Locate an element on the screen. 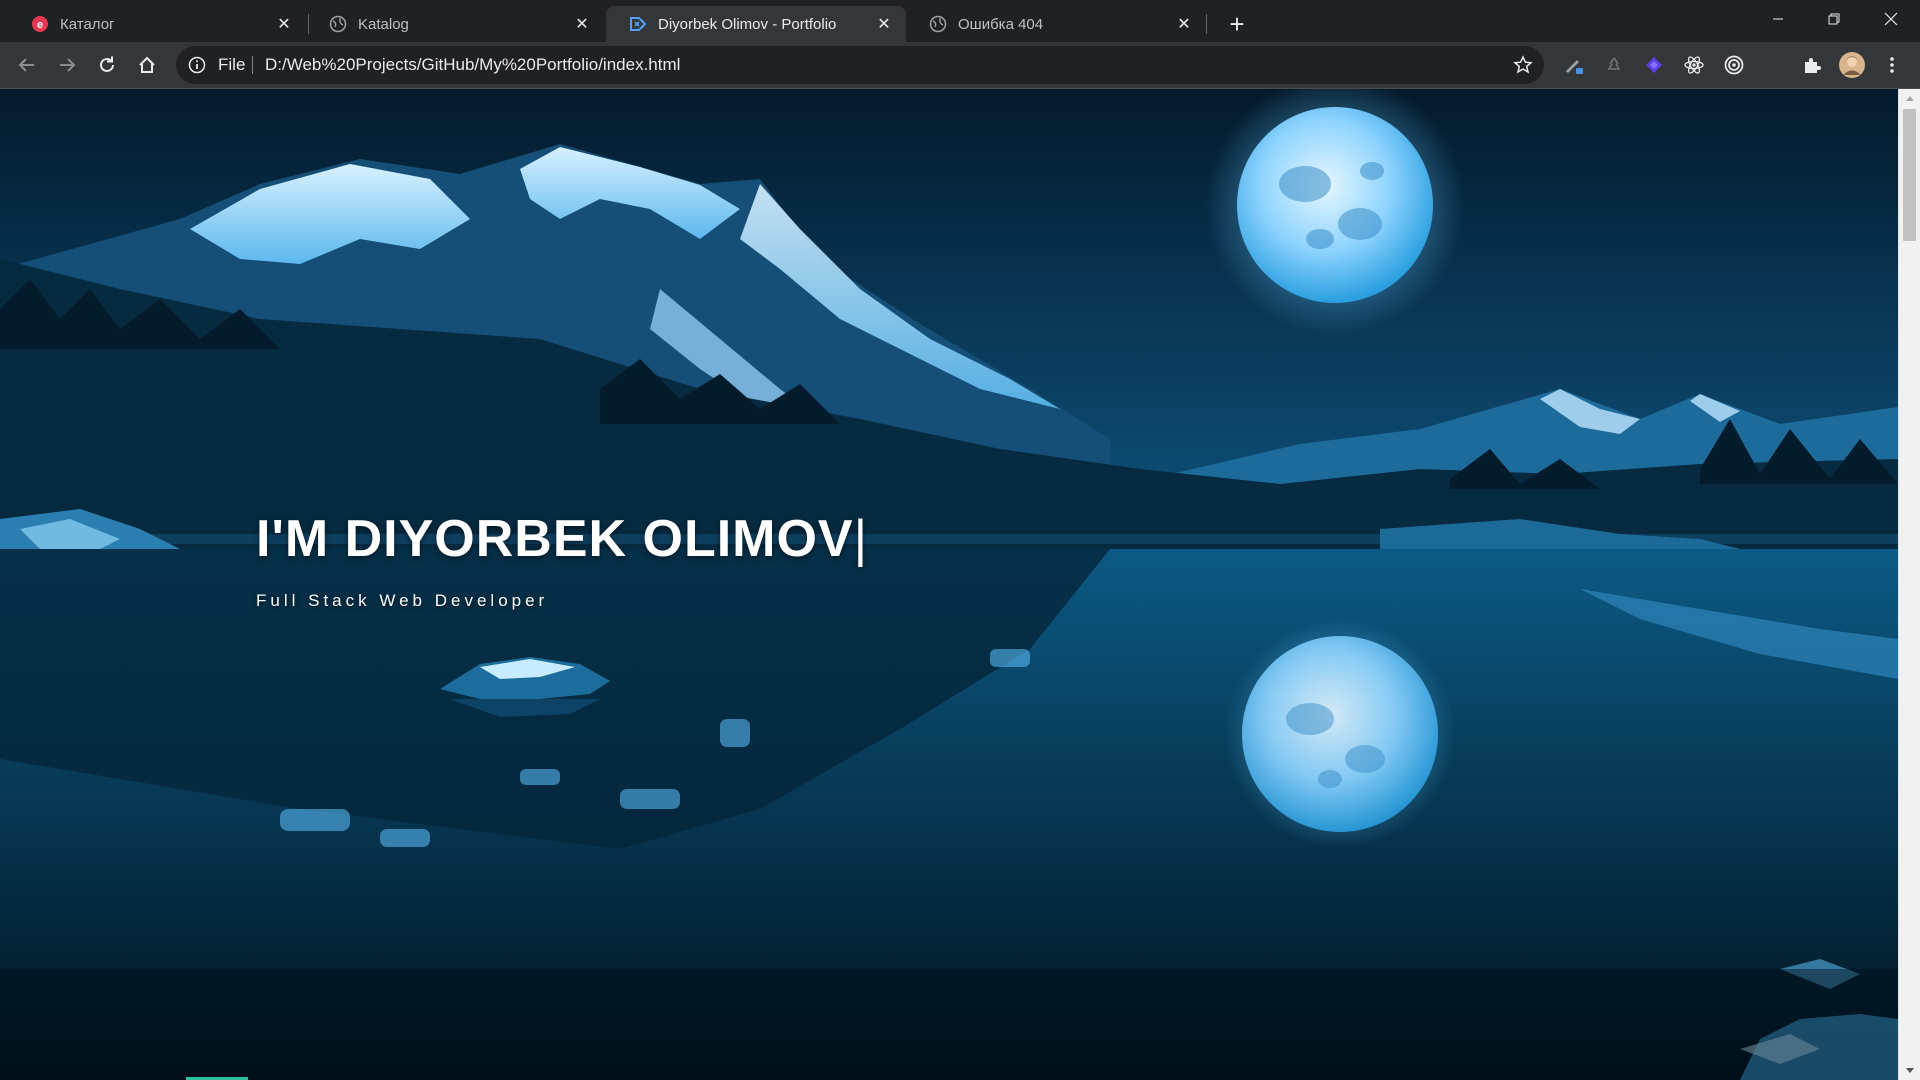  red-brand-icon: e is located at coordinates (40, 24).